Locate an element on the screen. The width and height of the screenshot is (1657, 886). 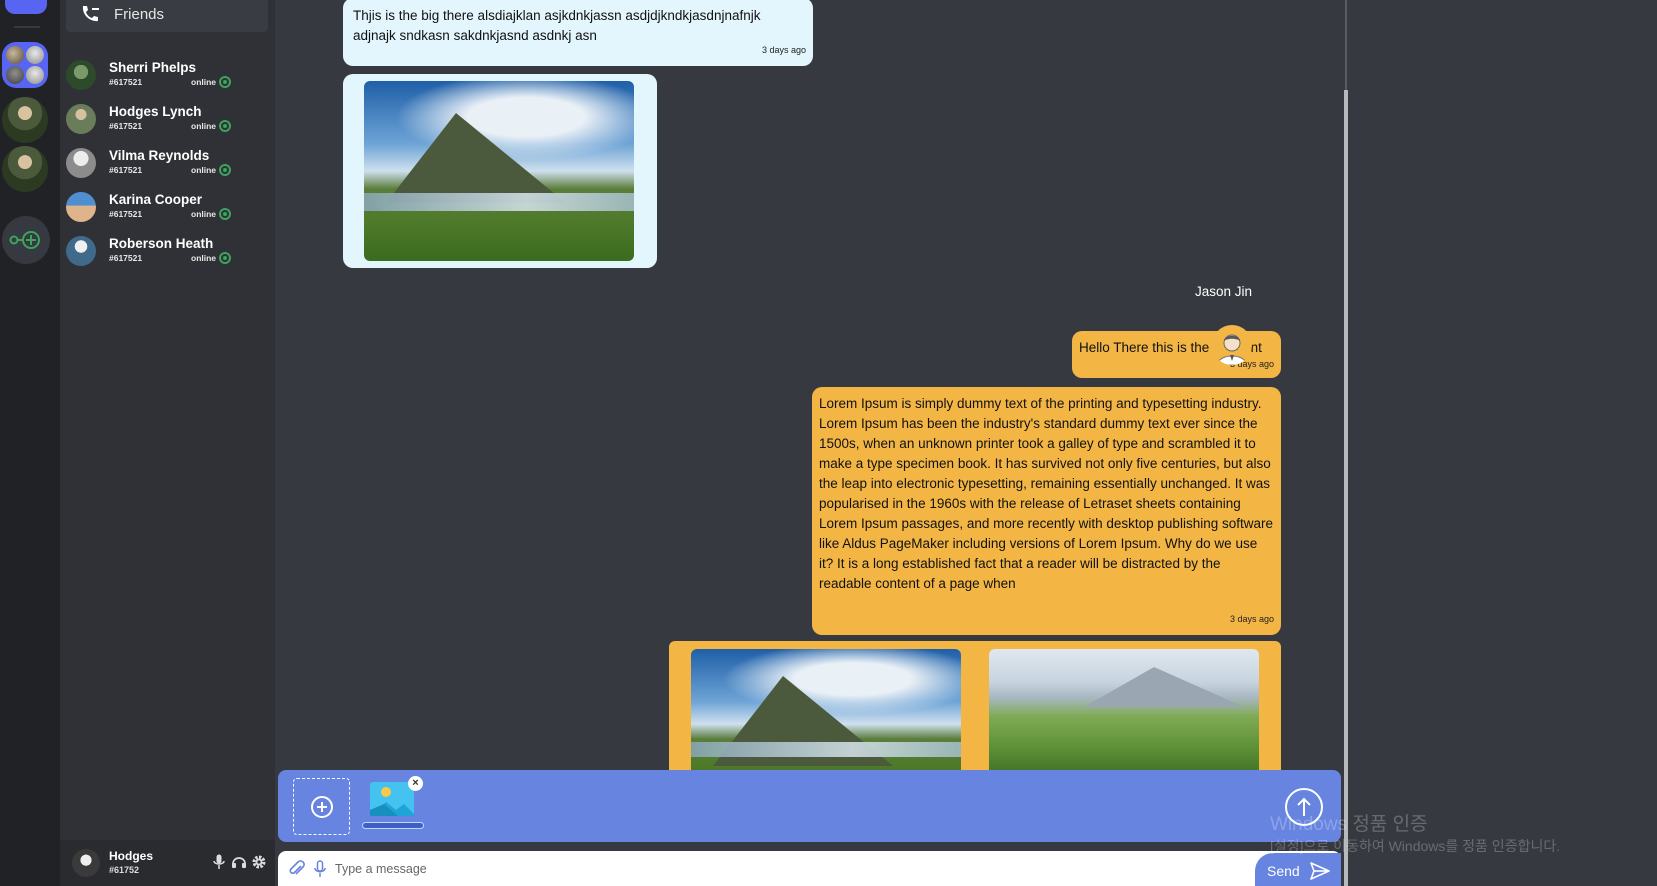
send-icon is located at coordinates (1319, 871).